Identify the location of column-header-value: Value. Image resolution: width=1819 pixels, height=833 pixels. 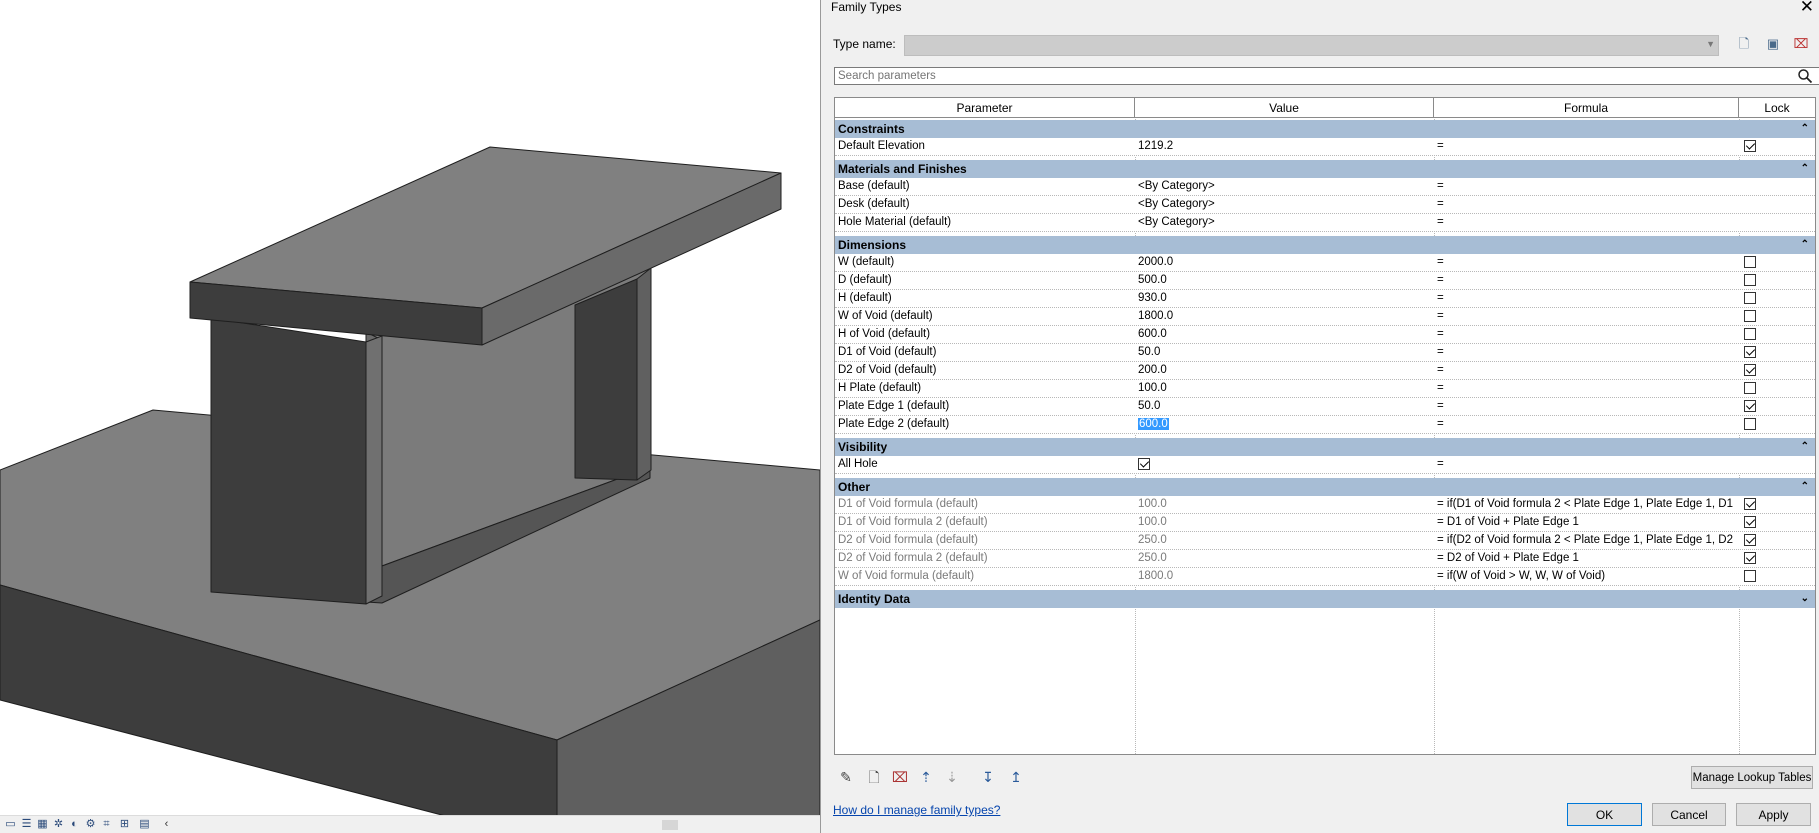
(1284, 108).